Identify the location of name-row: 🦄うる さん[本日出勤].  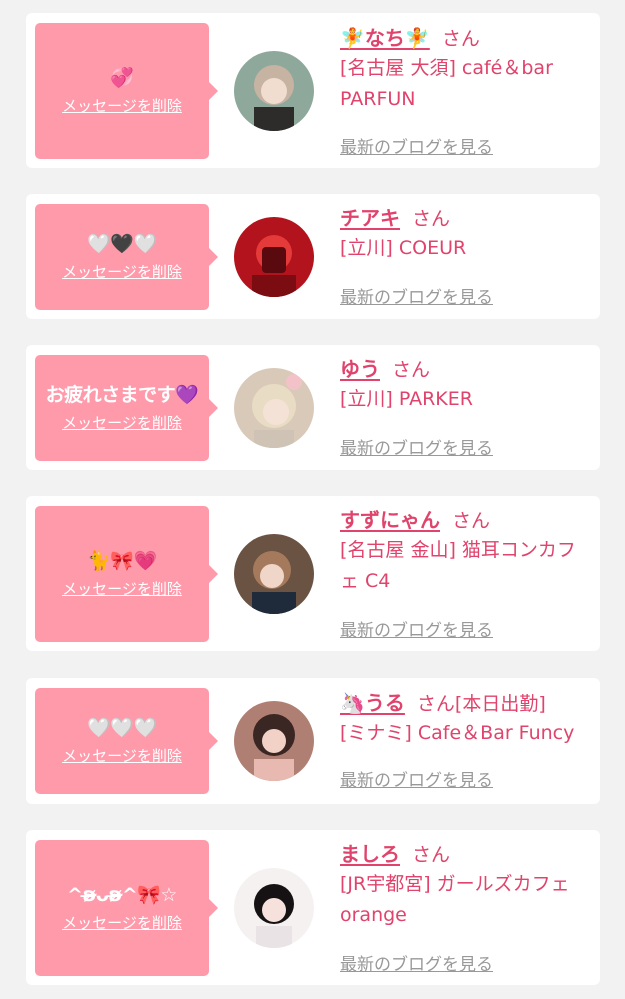
(466, 703).